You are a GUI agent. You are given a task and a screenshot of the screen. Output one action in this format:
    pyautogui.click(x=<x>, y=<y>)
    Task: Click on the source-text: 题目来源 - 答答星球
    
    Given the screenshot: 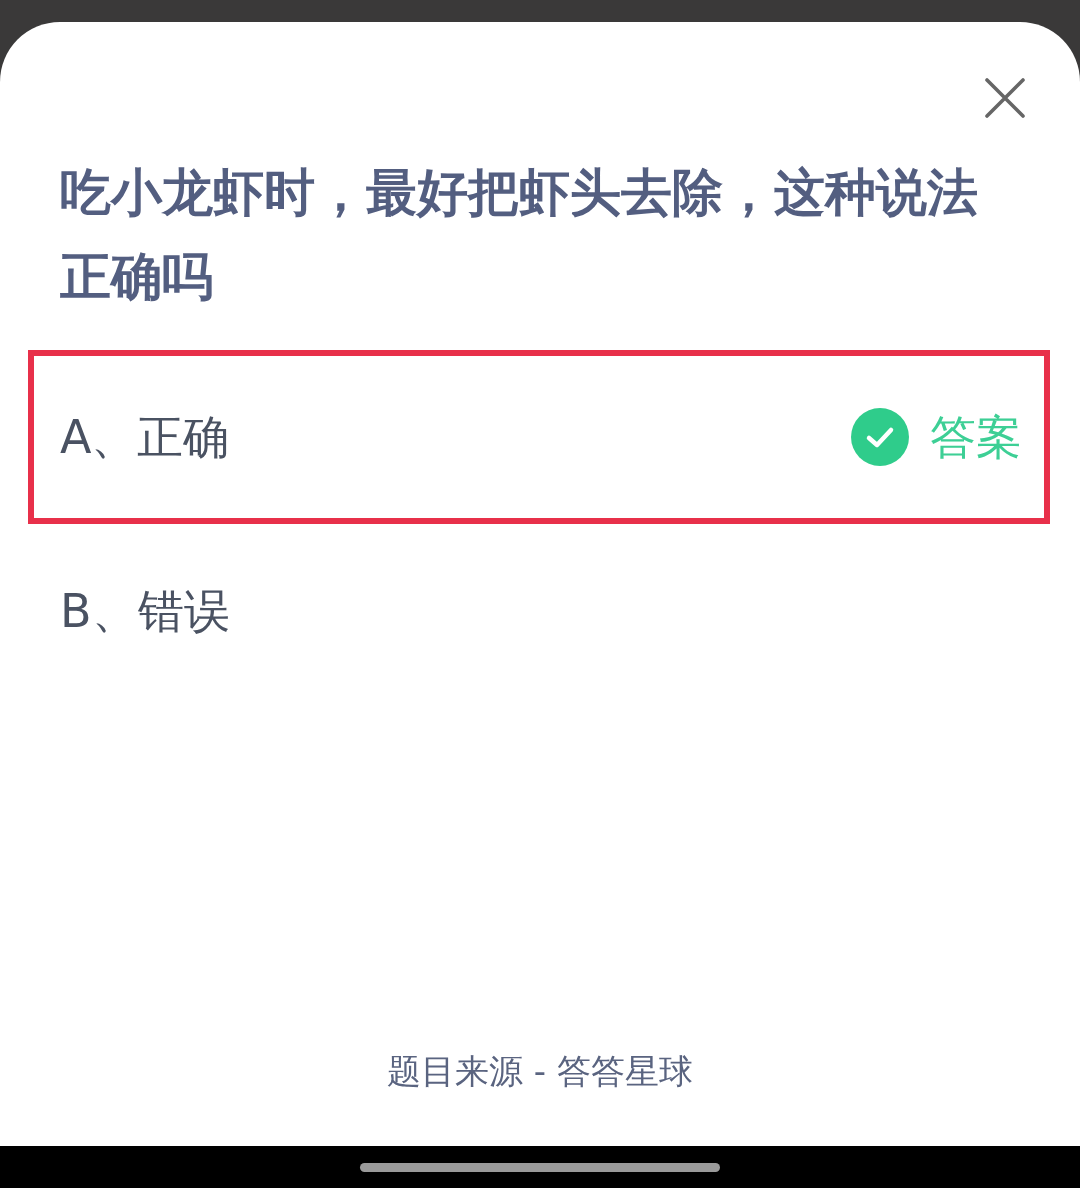 What is the action you would take?
    pyautogui.click(x=540, y=1071)
    